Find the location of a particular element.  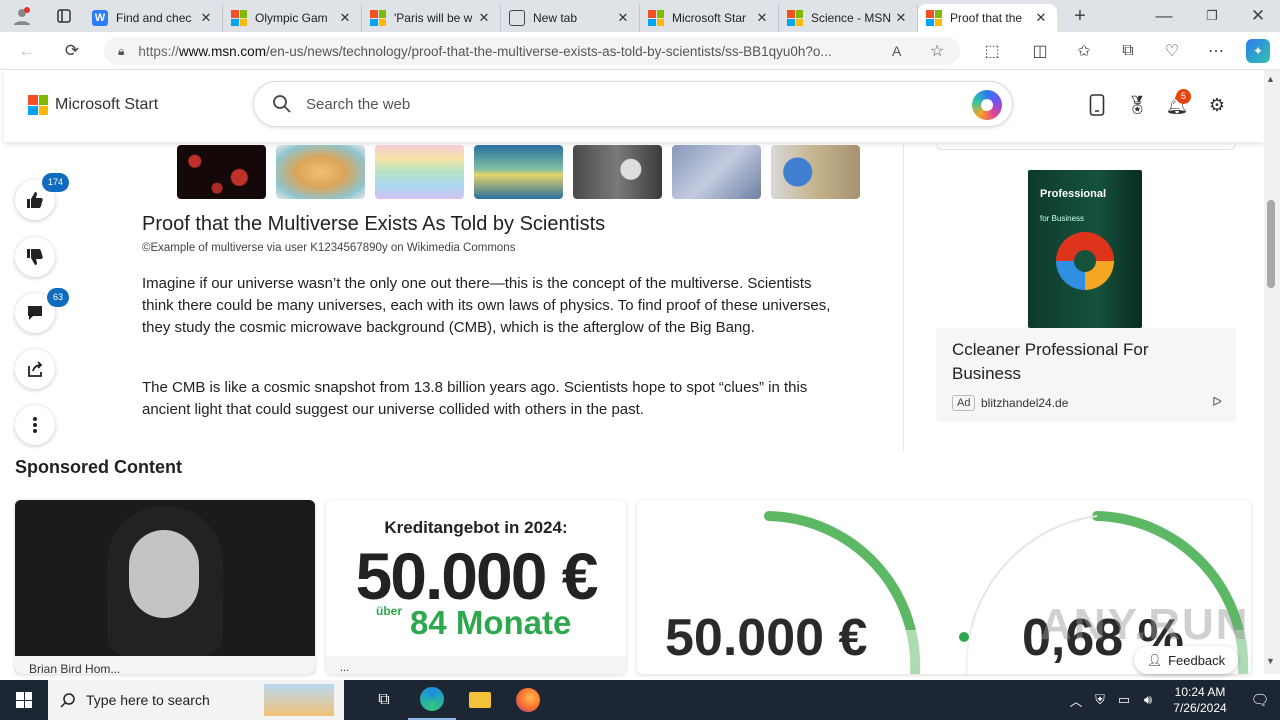

search-highlight-image is located at coordinates (299, 700).